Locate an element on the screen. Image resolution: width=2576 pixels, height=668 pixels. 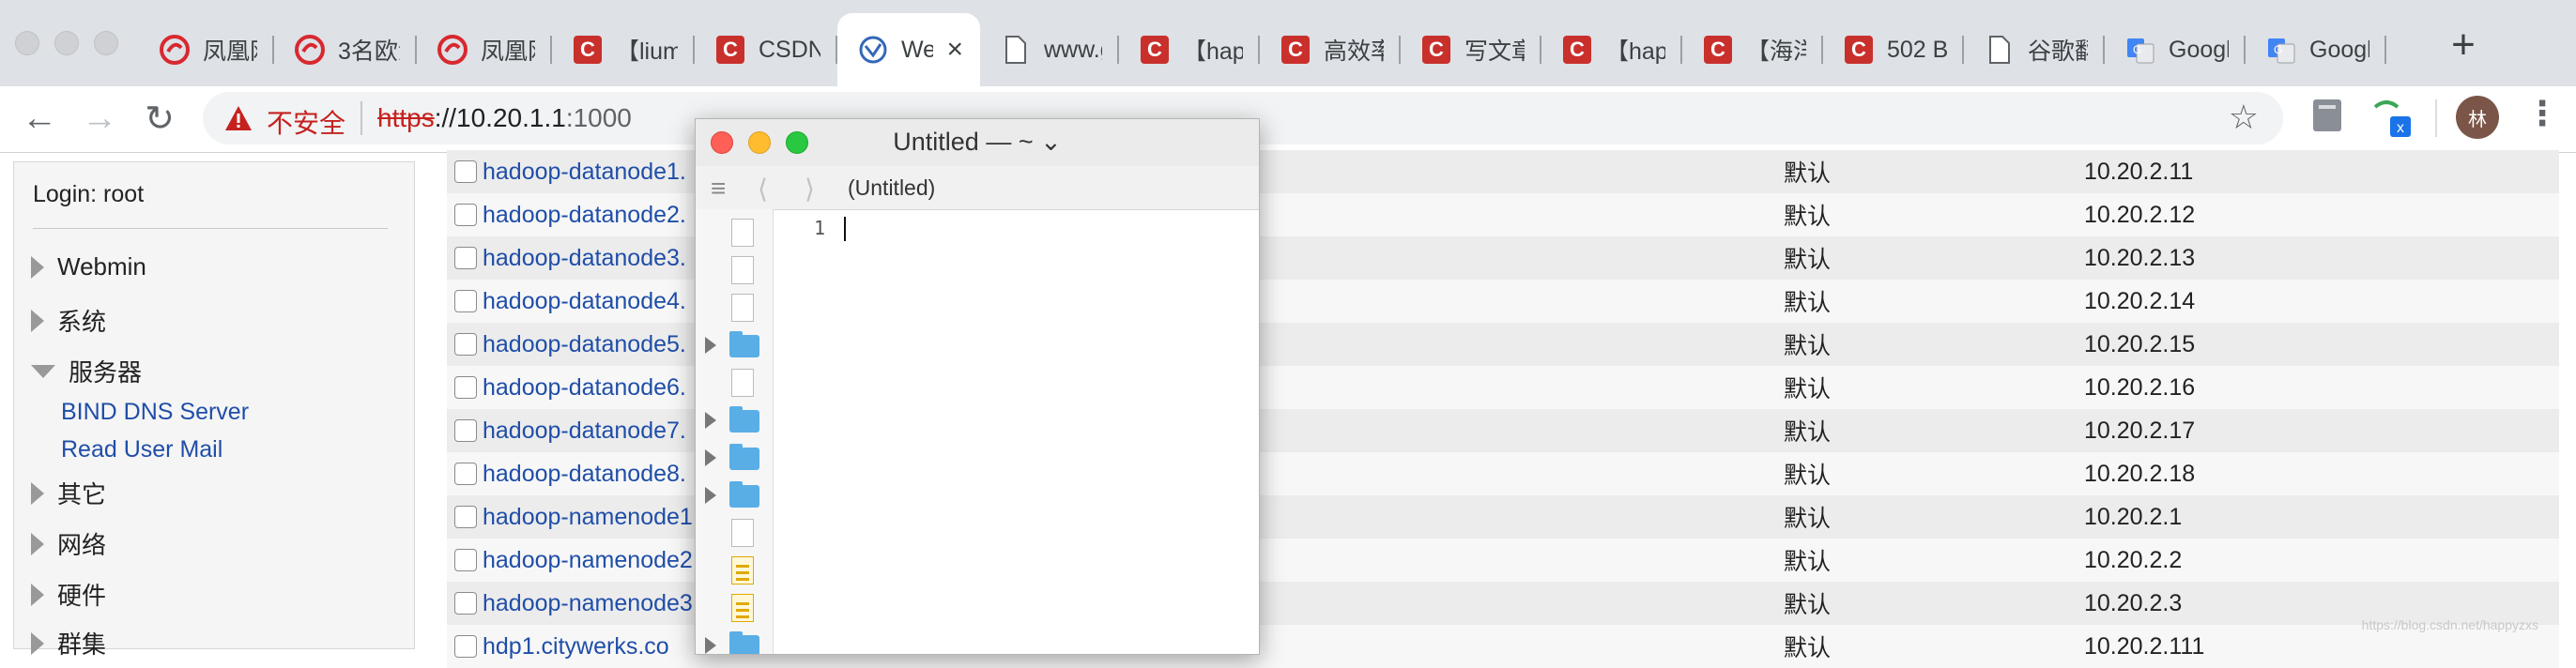
browser-tab: C CSDN is located at coordinates (766, 49).